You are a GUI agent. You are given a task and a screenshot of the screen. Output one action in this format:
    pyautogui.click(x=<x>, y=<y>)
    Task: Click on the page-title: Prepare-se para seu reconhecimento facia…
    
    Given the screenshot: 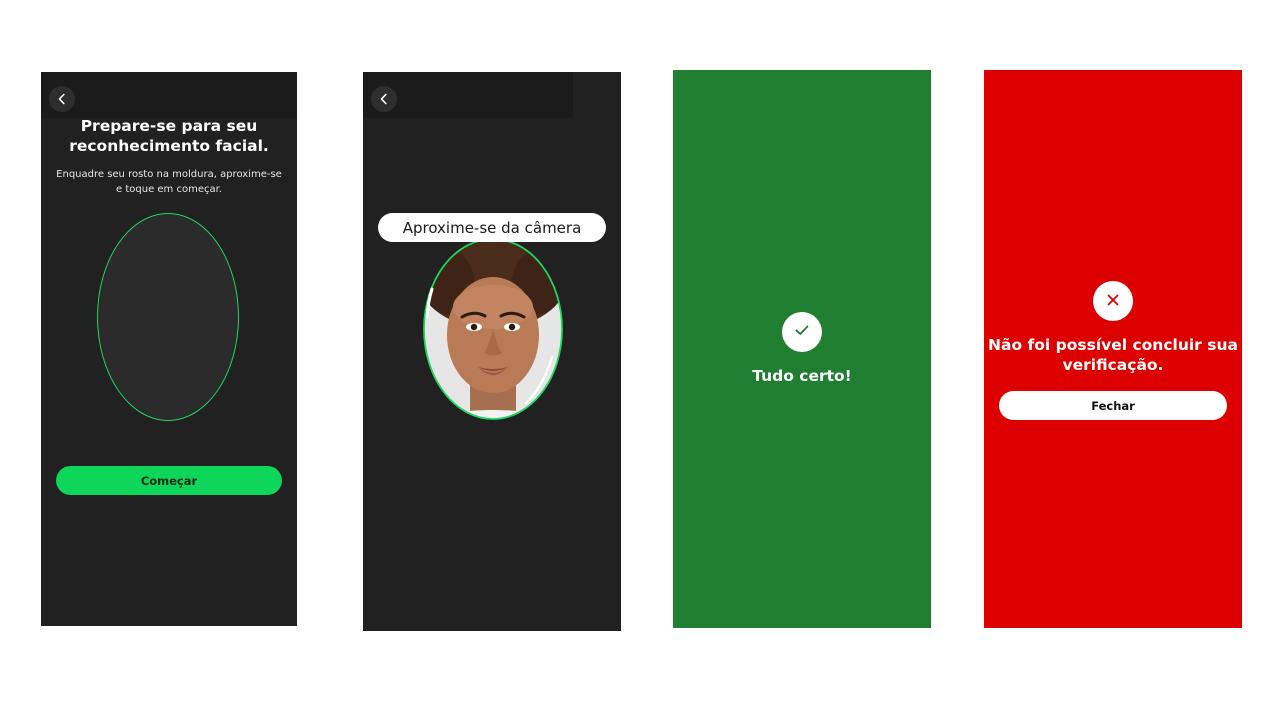 What is the action you would take?
    pyautogui.click(x=169, y=136)
    